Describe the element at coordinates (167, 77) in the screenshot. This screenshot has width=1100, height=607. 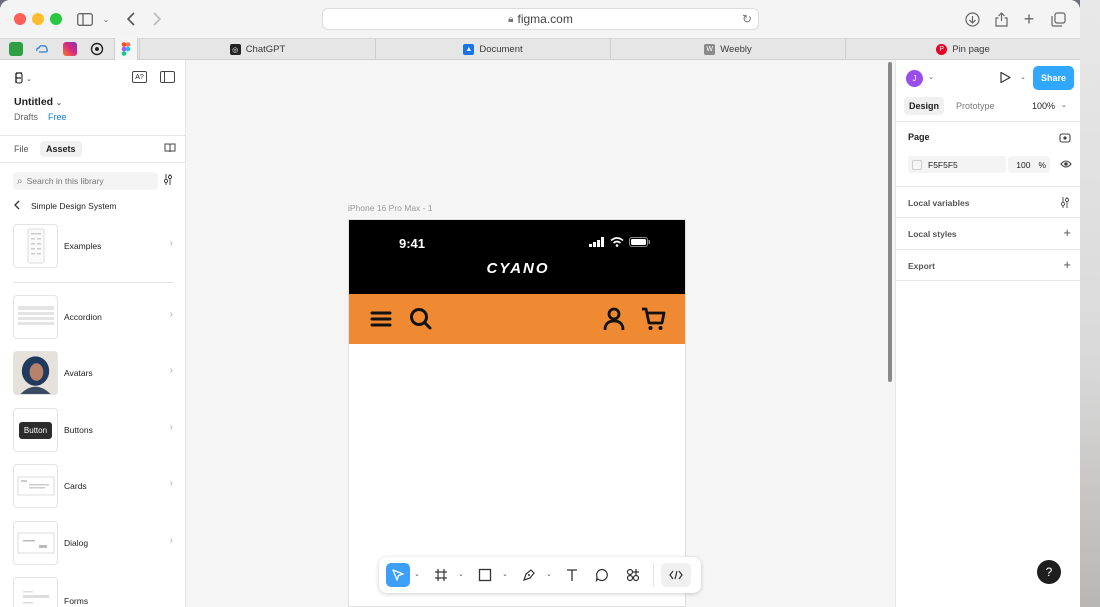
I see `panel-toggle-icon` at that location.